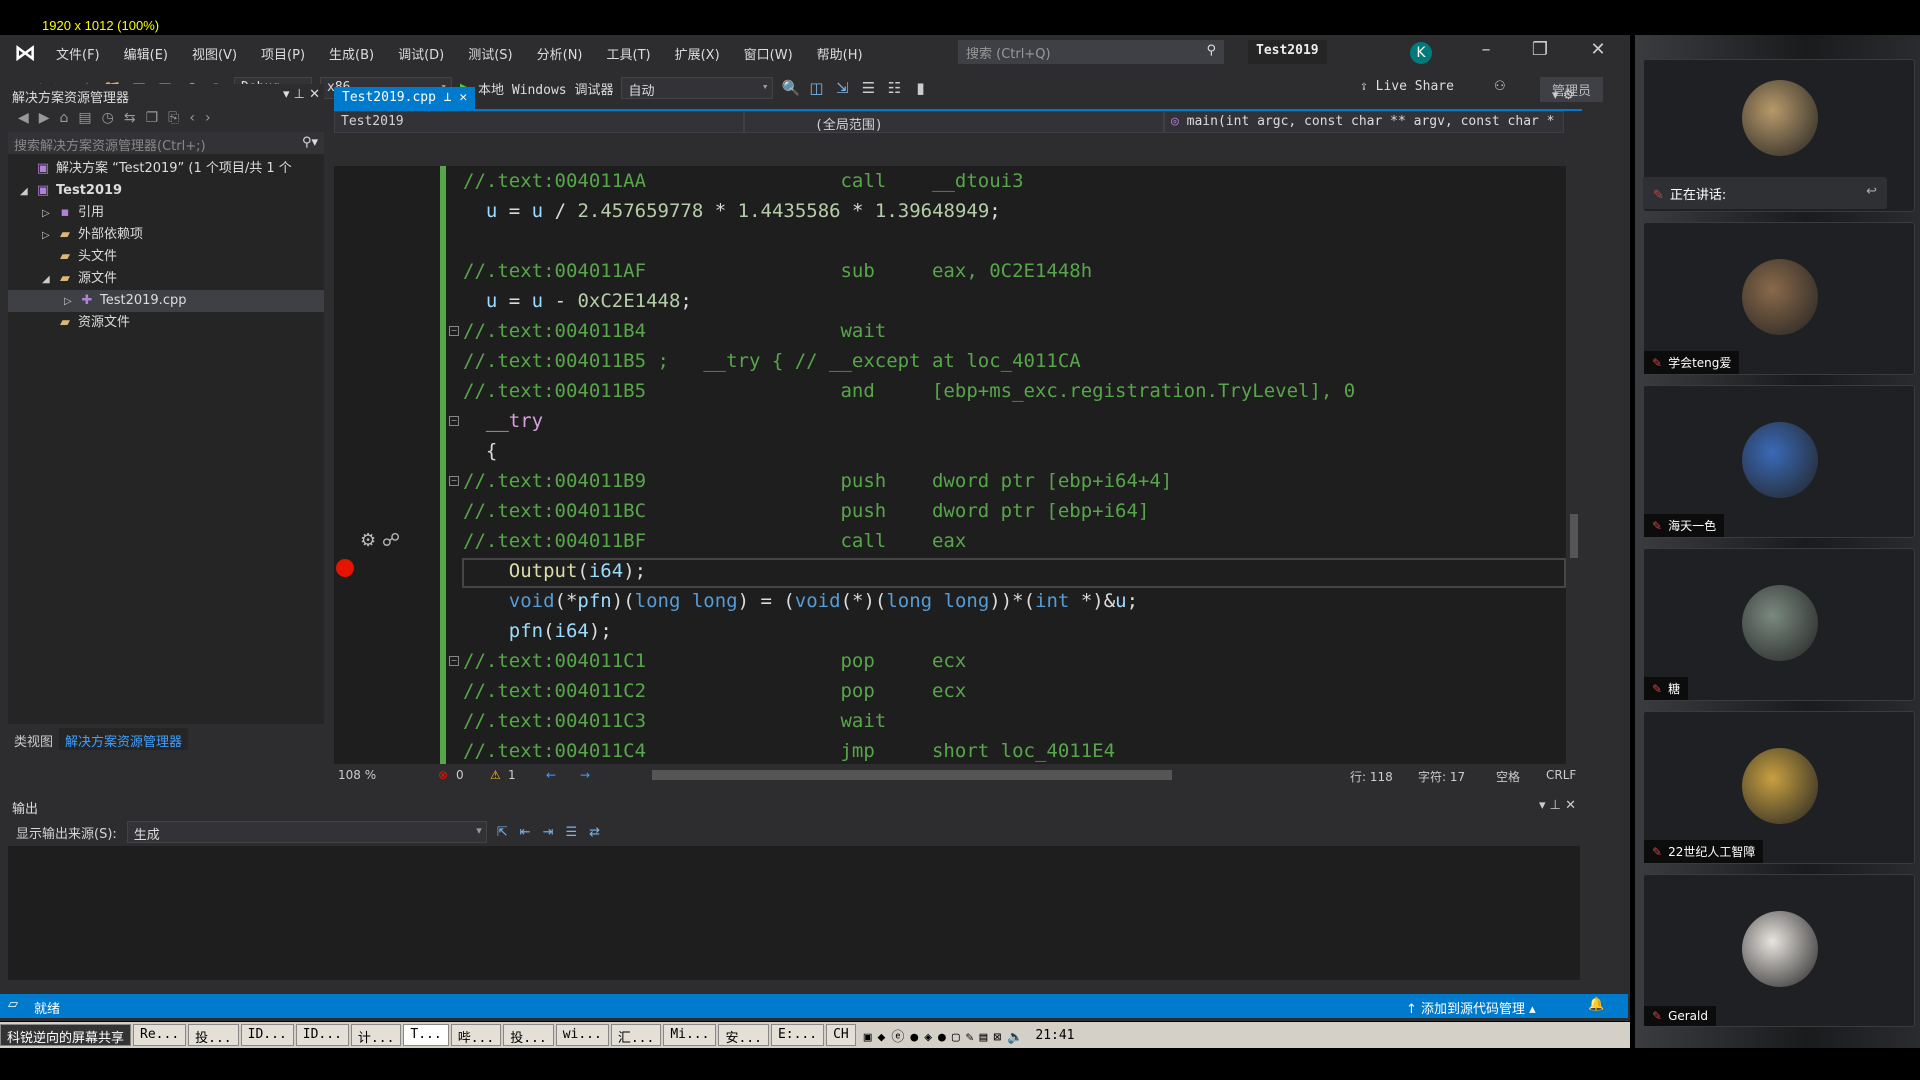 This screenshot has height=1080, width=1920. Describe the element at coordinates (1540, 49) in the screenshot. I see `restore-button: ❐` at that location.